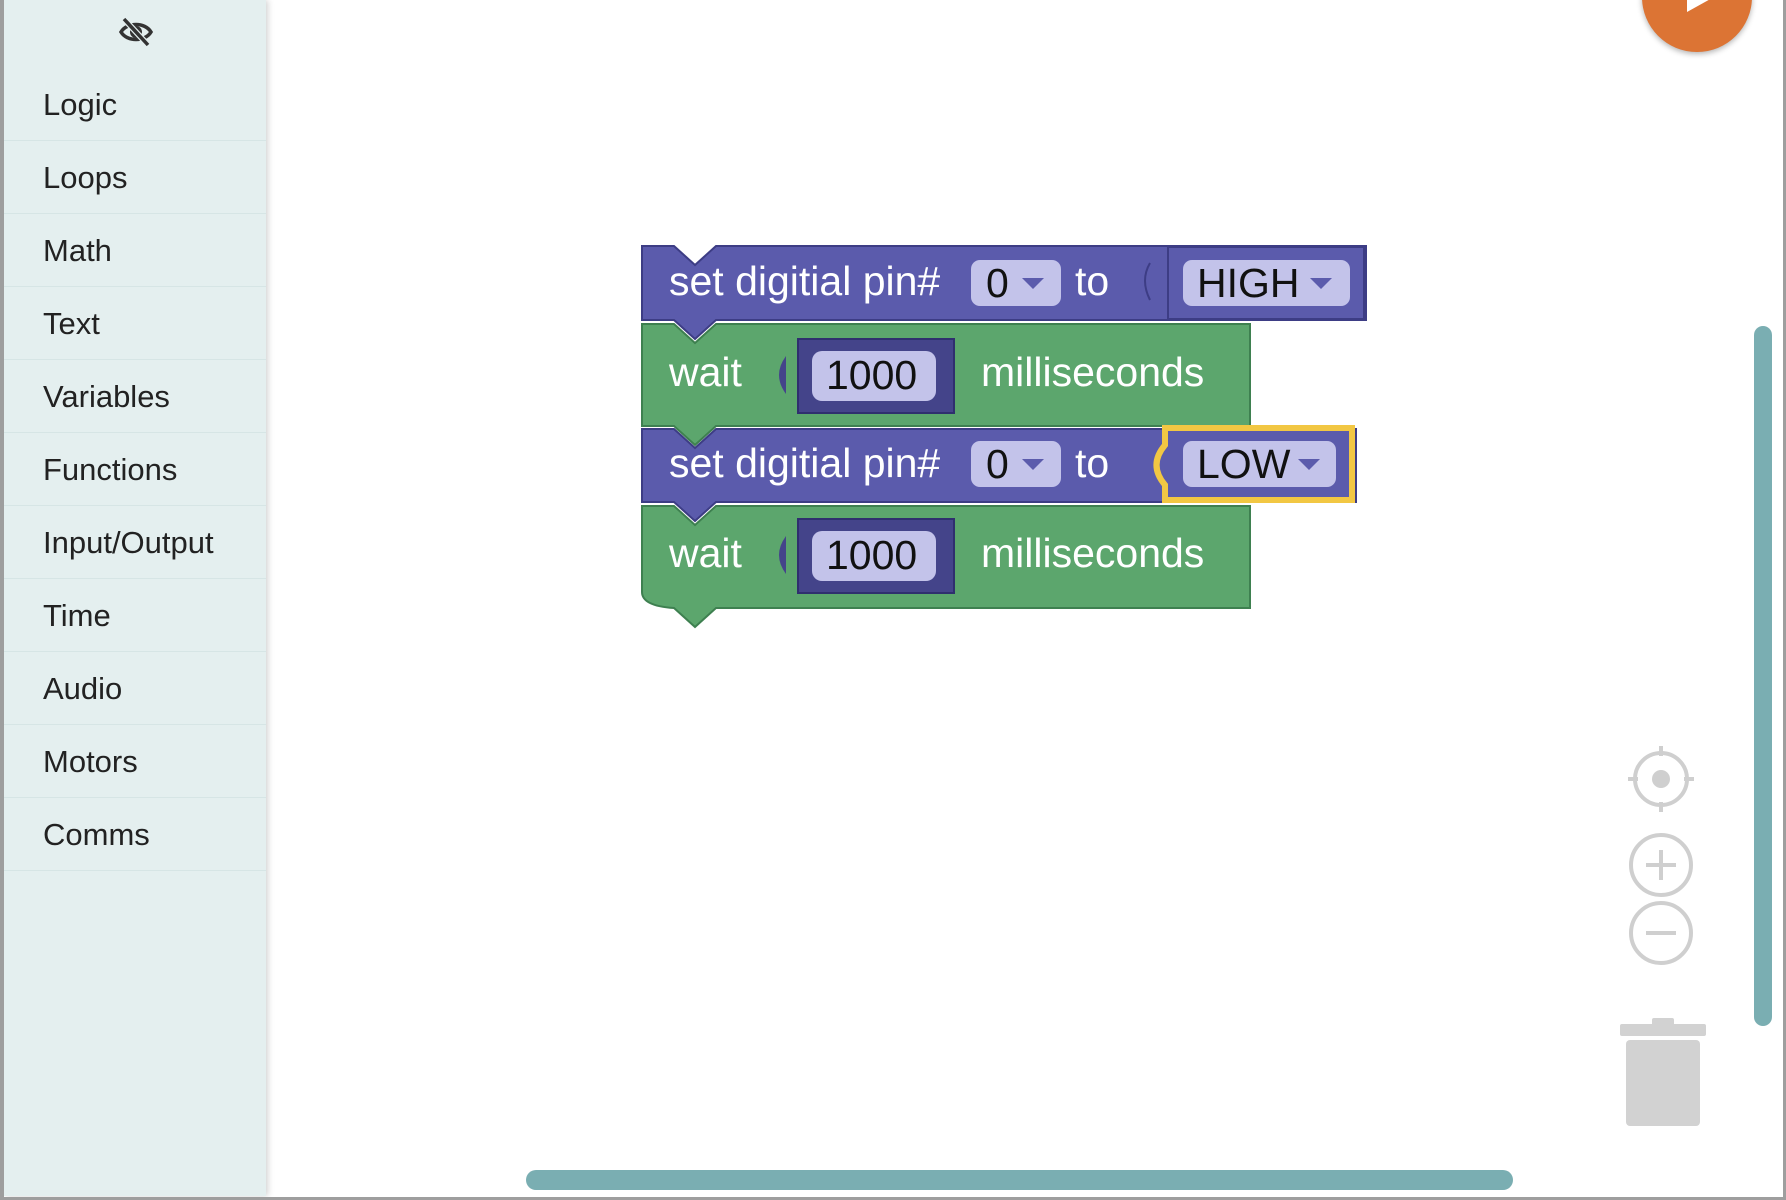 Image resolution: width=1786 pixels, height=1200 pixels. What do you see at coordinates (1244, 464) in the screenshot?
I see `svg-text: LOW` at bounding box center [1244, 464].